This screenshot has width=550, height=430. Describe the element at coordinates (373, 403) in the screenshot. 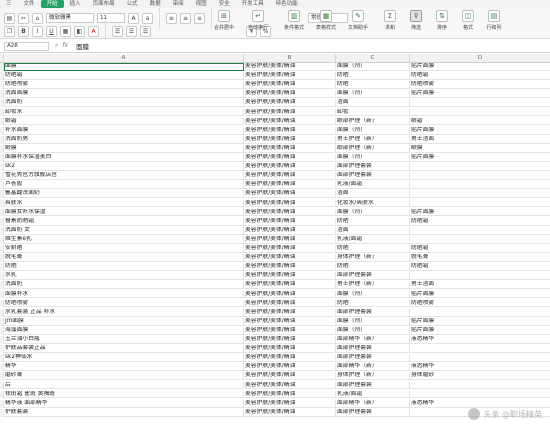

I see `cell-c: 面部精华（新）` at that location.